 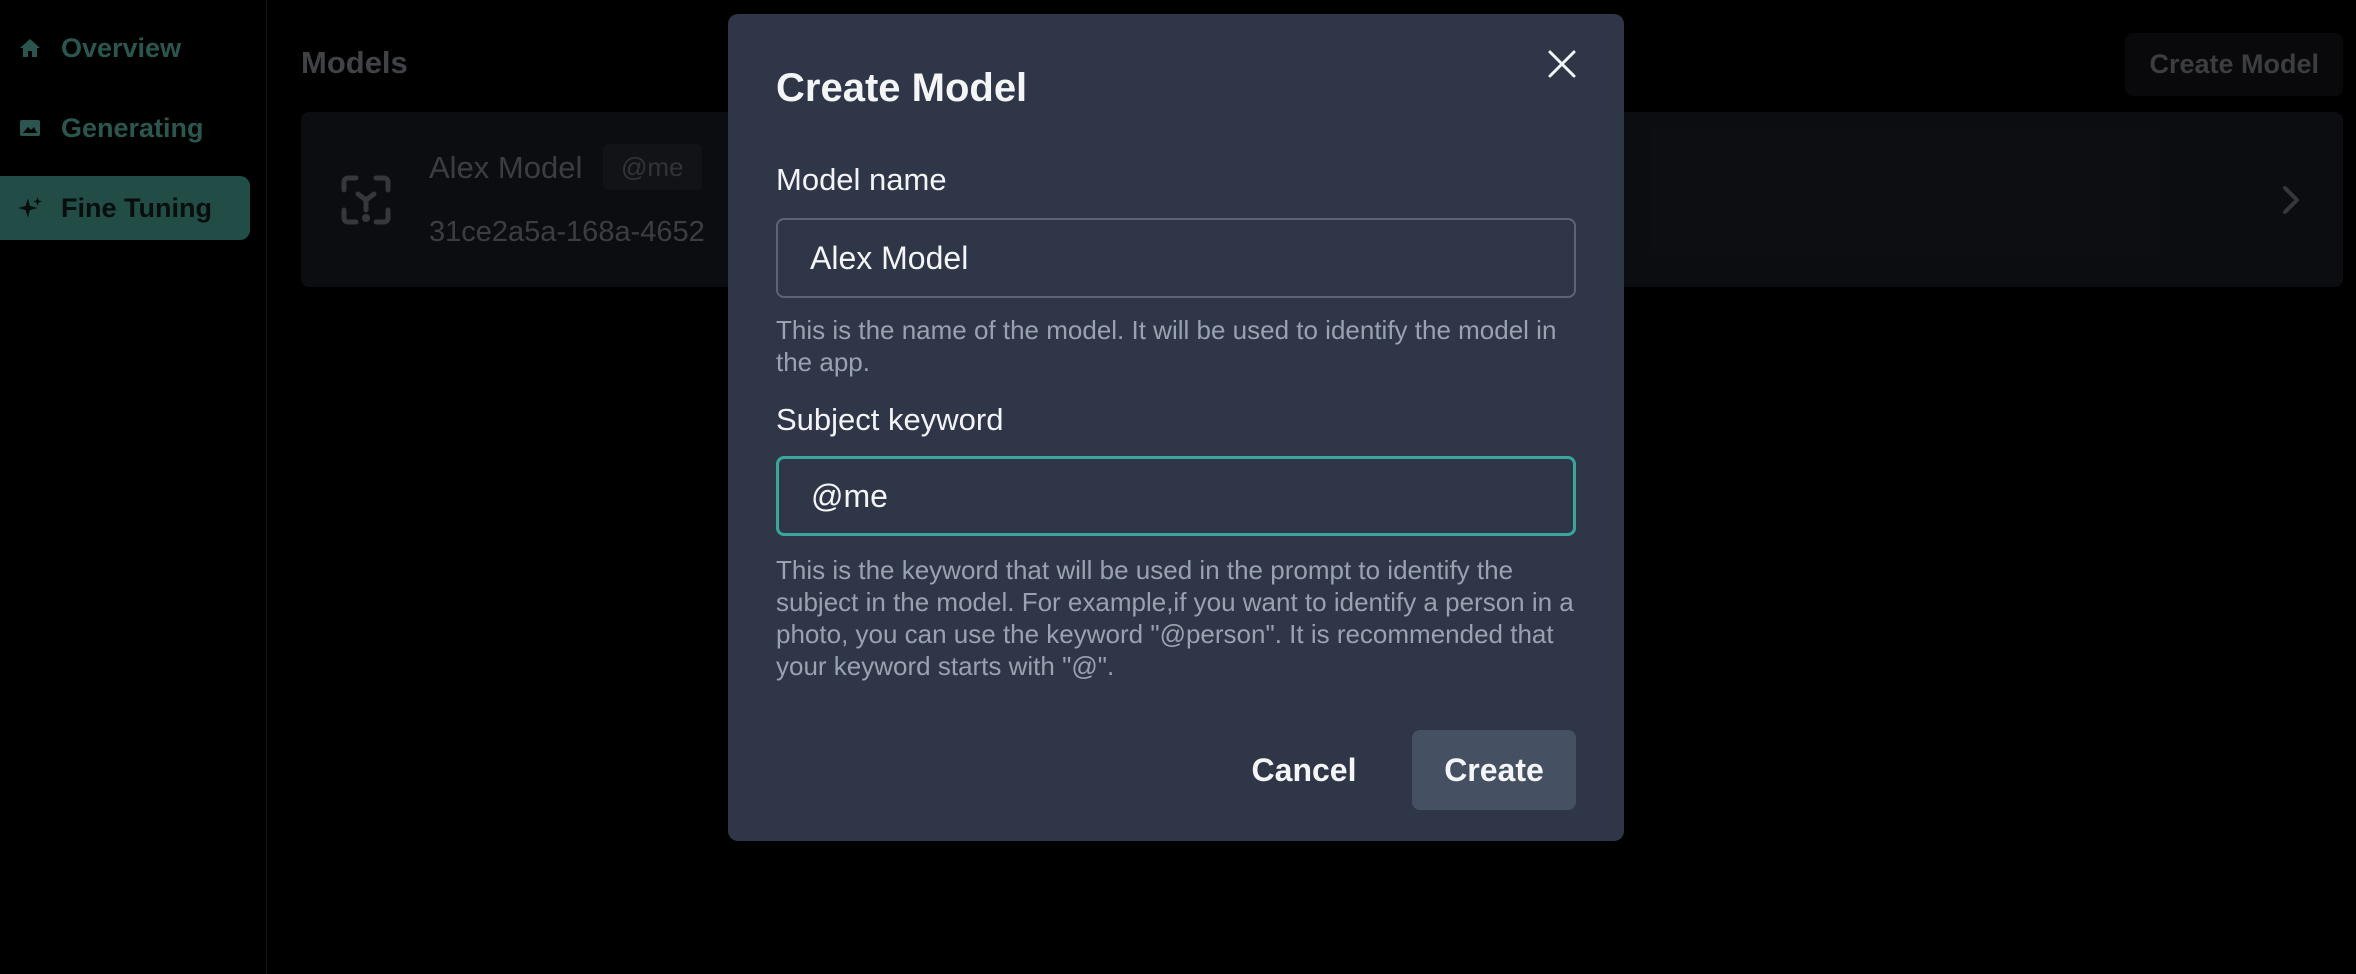 I want to click on close-button, so click(x=1562, y=66).